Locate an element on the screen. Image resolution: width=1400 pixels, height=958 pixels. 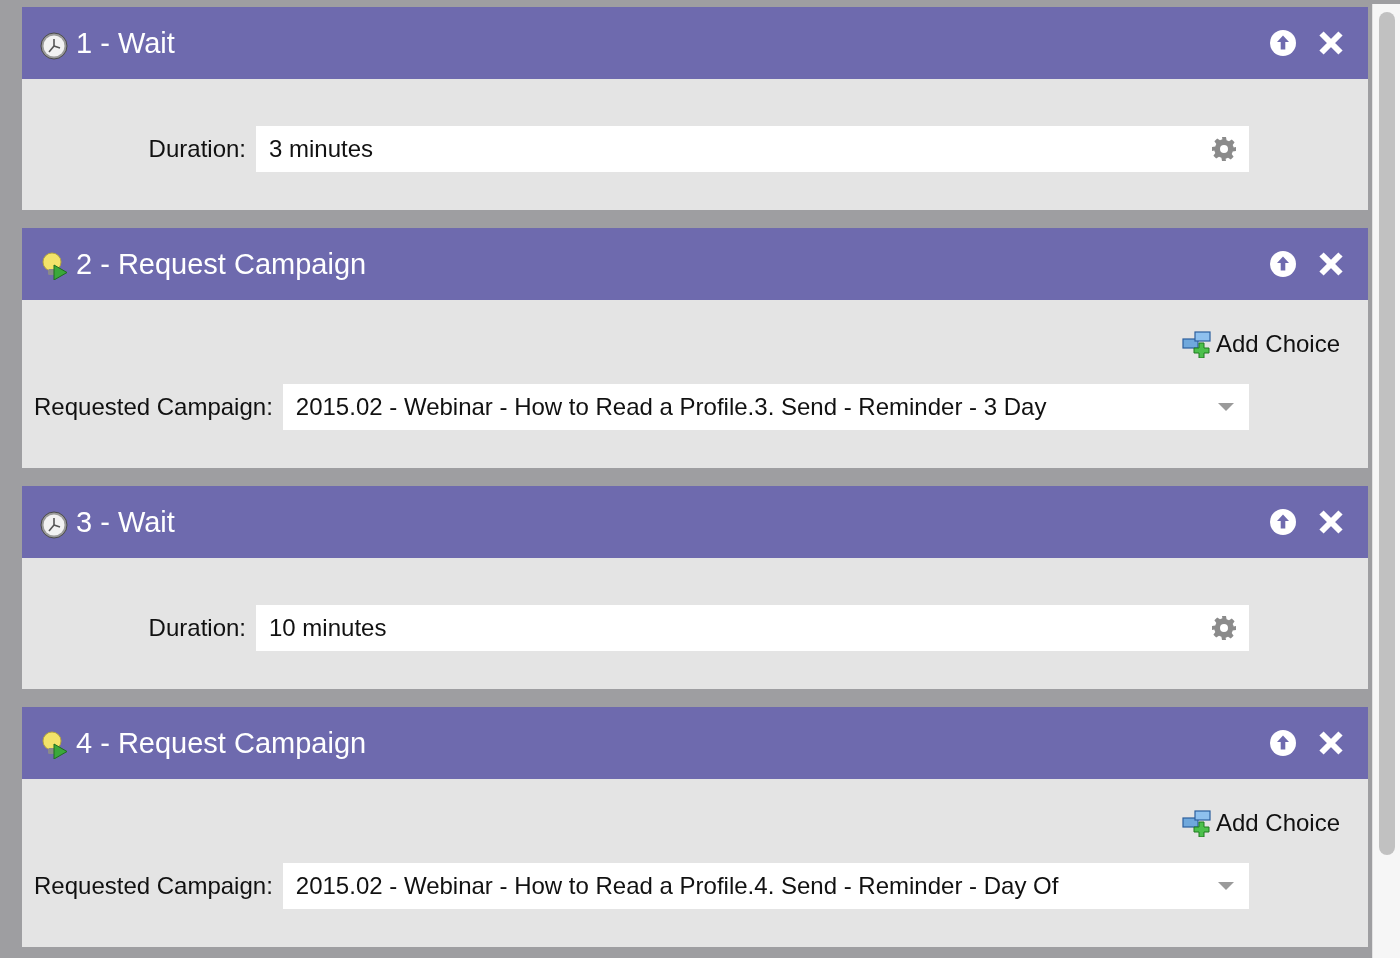
step-title: 1 - Wait is located at coordinates (126, 43).